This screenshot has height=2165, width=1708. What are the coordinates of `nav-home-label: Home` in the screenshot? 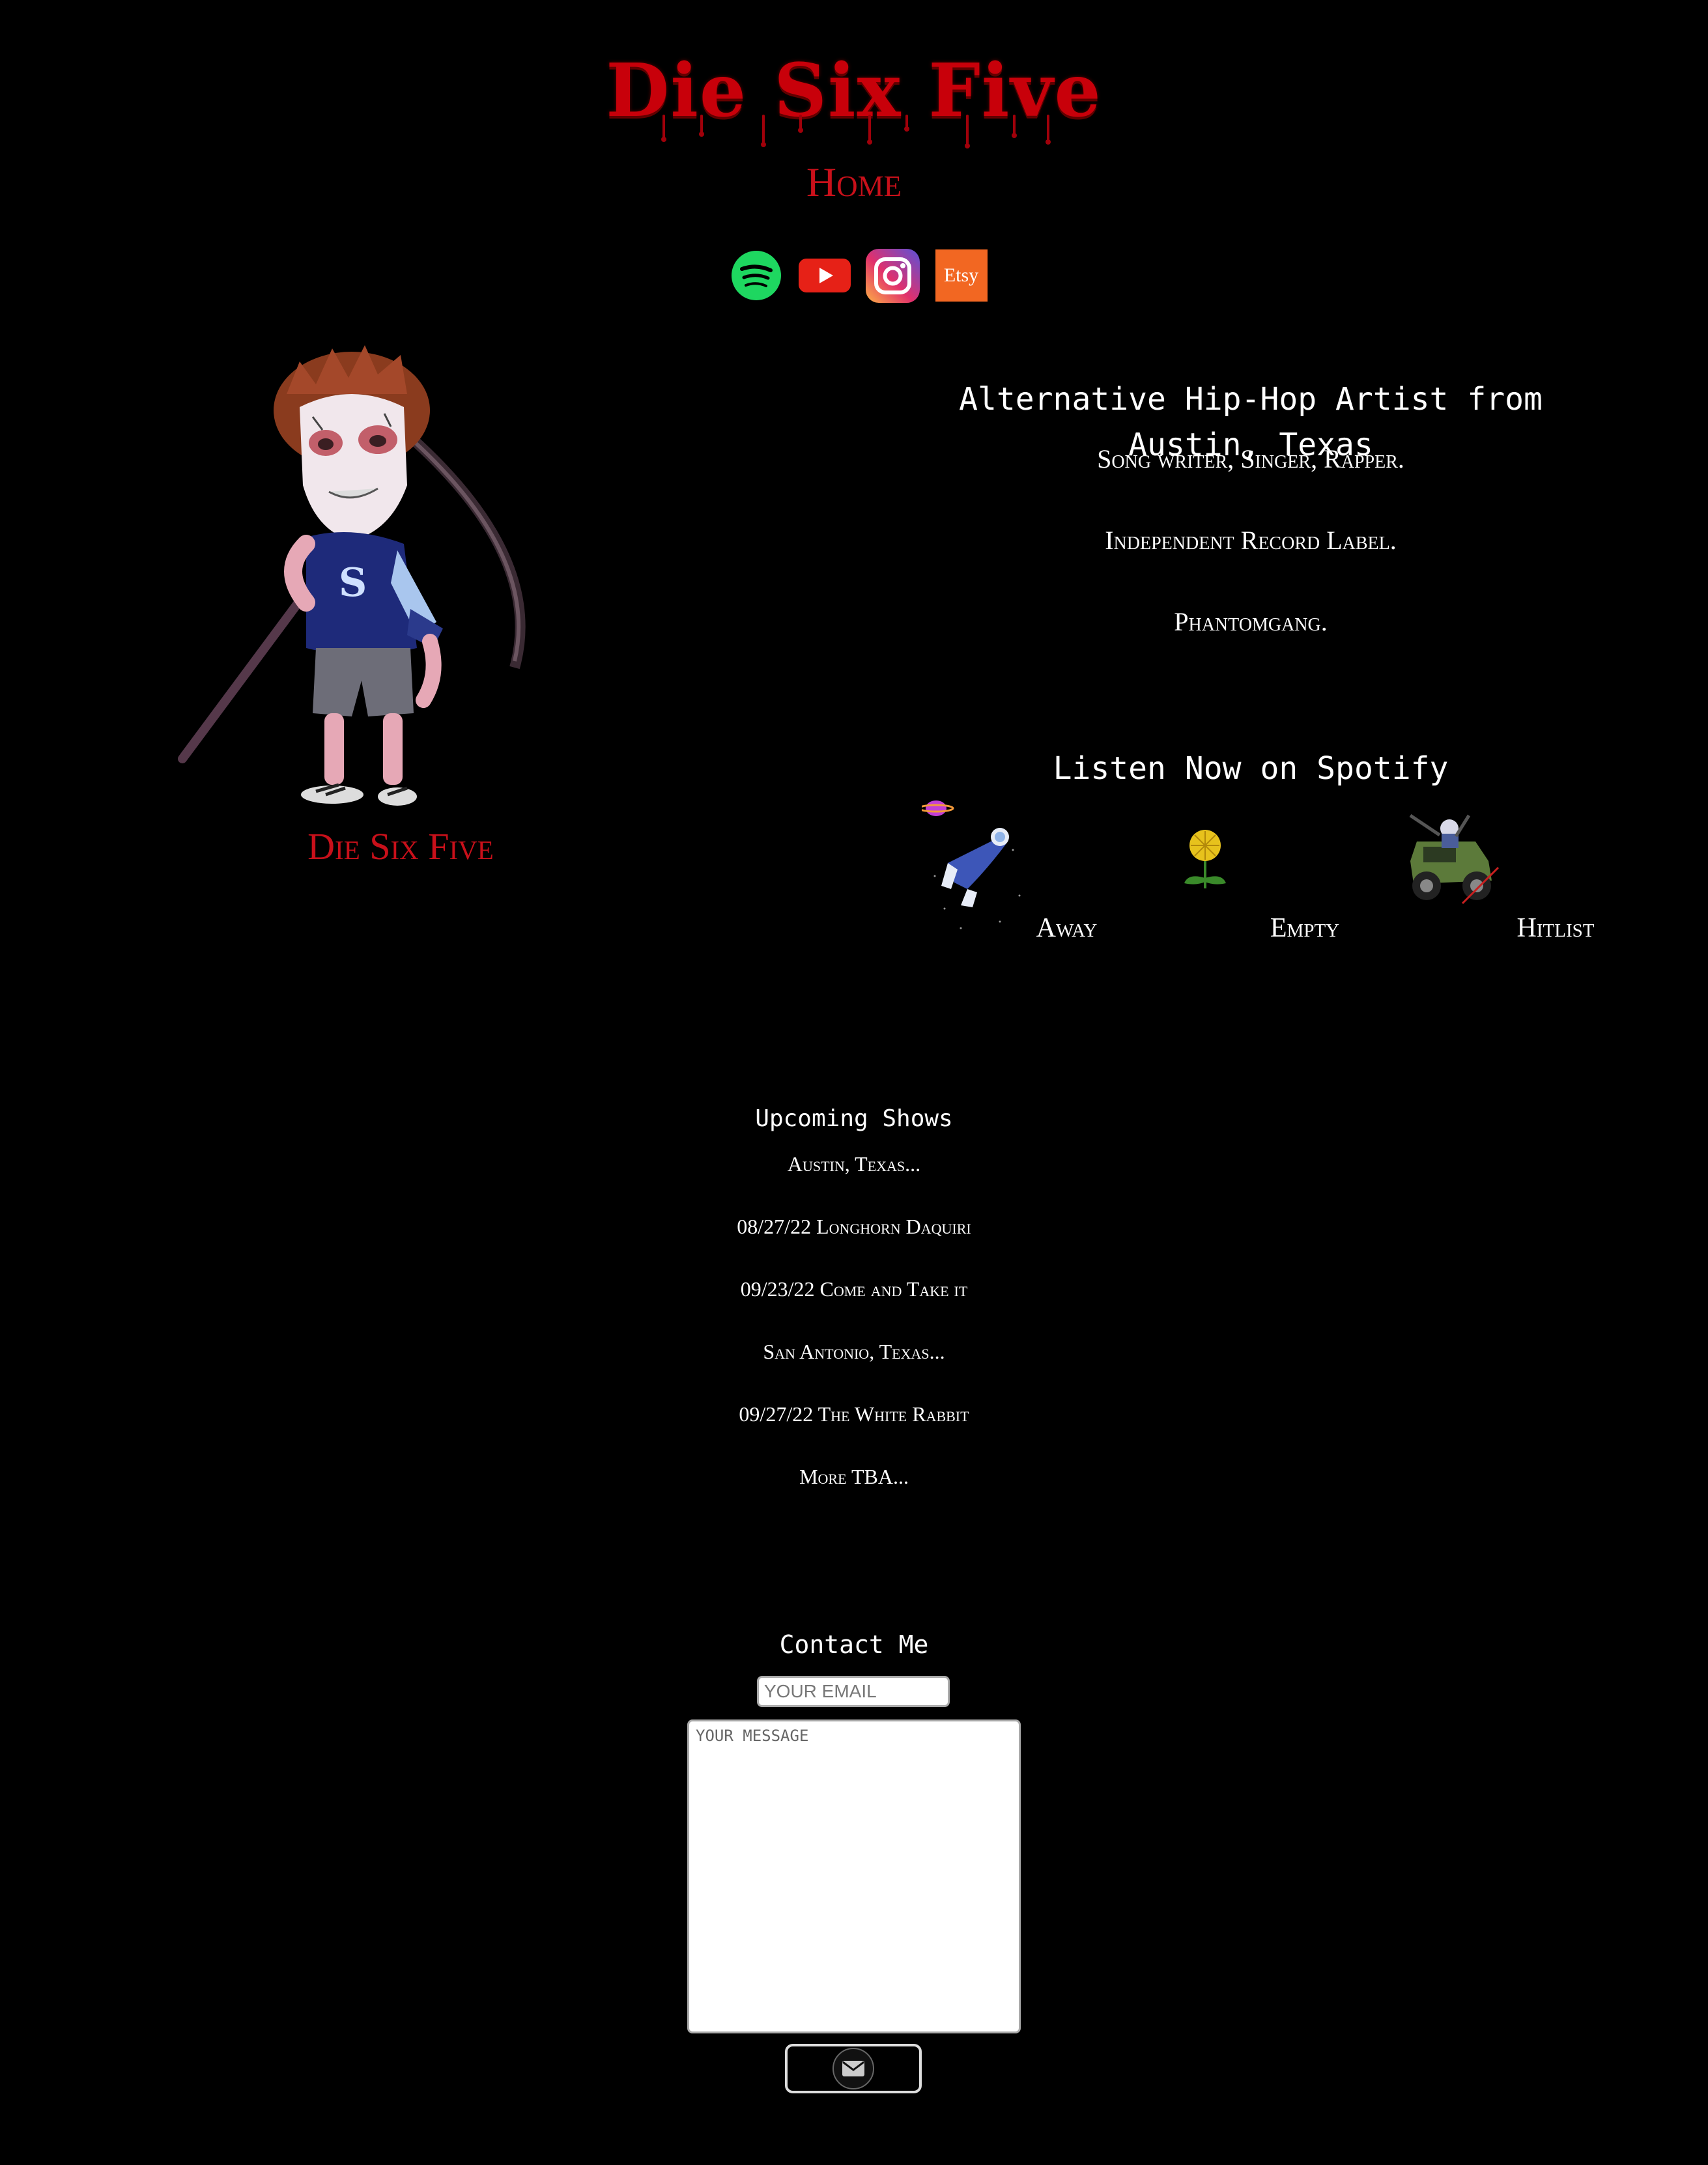 It's located at (854, 182).